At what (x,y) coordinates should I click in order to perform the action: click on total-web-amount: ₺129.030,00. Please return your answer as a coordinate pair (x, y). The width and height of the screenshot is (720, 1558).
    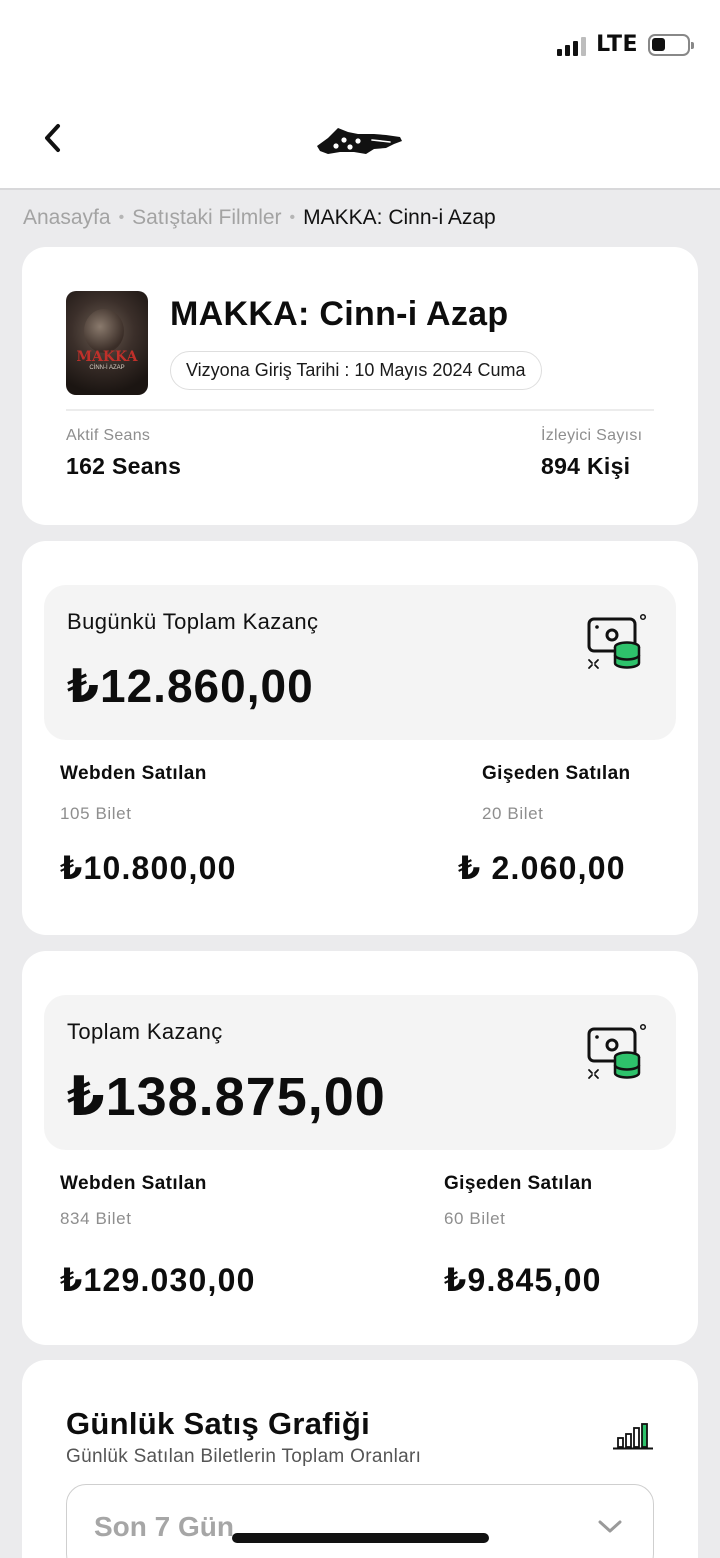
    Looking at the image, I should click on (158, 1280).